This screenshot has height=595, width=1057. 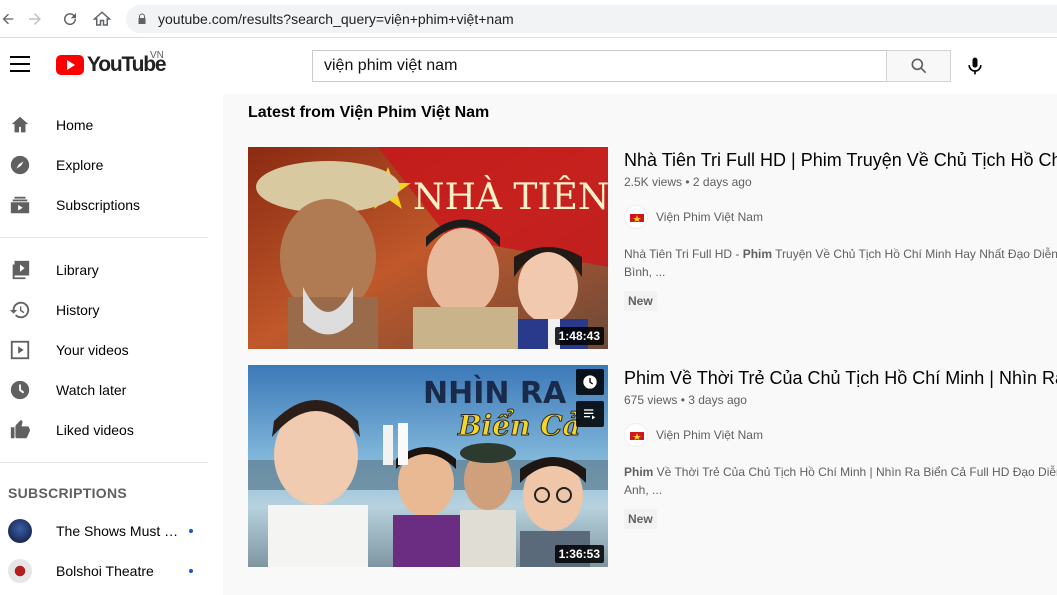 What do you see at coordinates (70, 65) in the screenshot?
I see `youtube-play-icon` at bounding box center [70, 65].